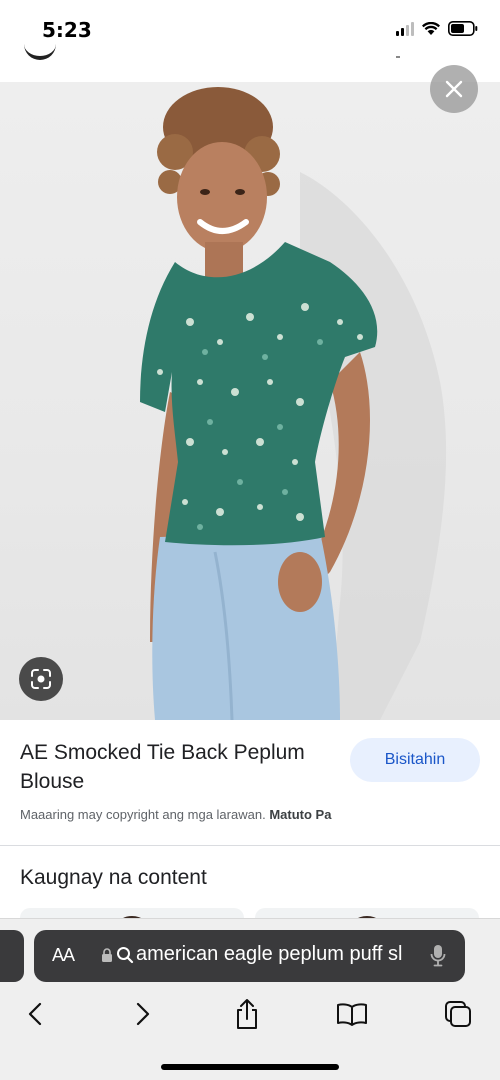 The width and height of the screenshot is (500, 1080). I want to click on status-icons, so click(437, 28).